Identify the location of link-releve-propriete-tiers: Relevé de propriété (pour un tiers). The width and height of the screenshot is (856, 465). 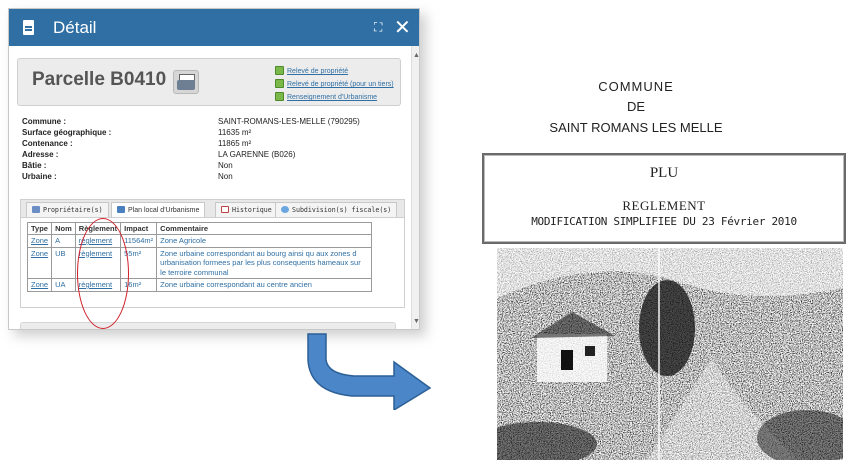
(334, 83).